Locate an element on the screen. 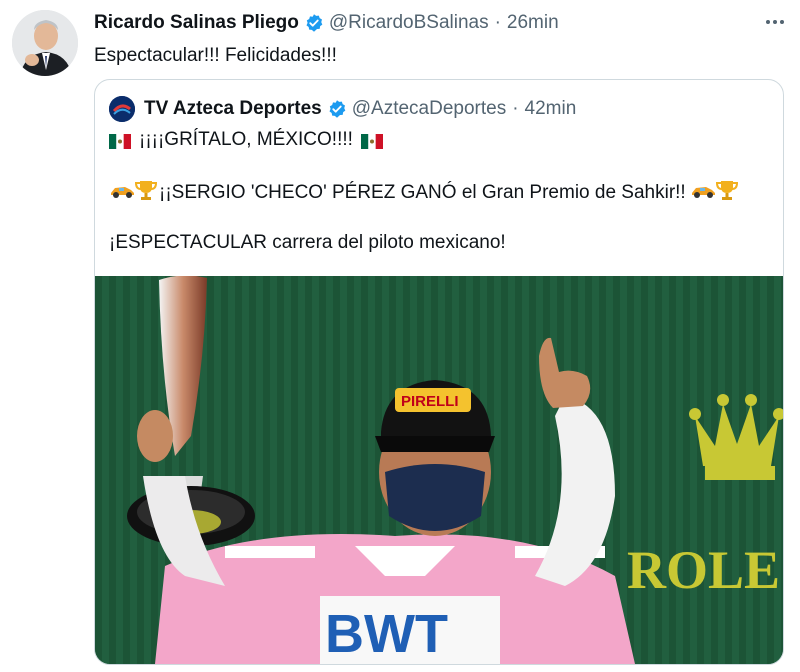 The height and width of the screenshot is (672, 800). more-icon is located at coordinates (775, 22).